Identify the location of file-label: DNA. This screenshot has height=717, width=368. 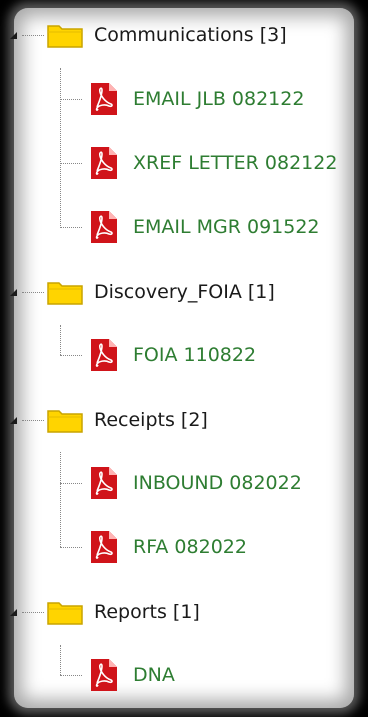
(154, 675).